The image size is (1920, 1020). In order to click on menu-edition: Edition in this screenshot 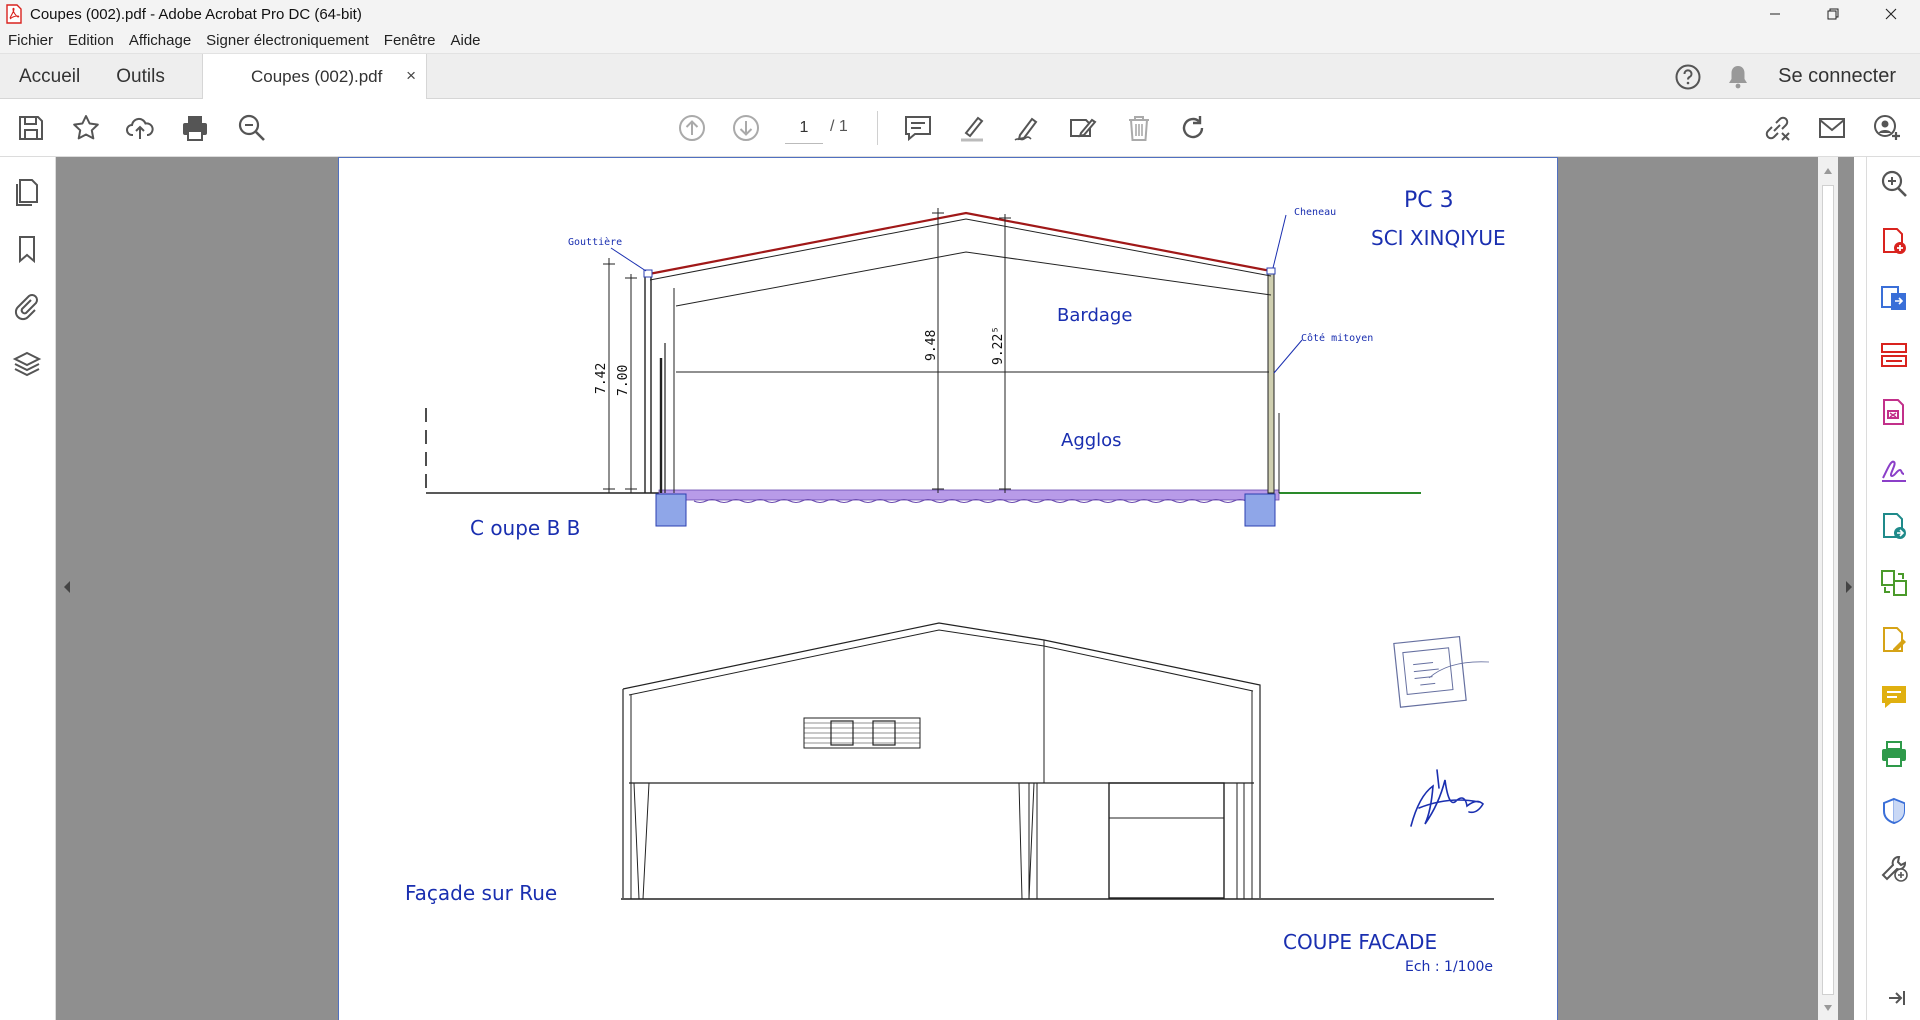, I will do `click(91, 40)`.